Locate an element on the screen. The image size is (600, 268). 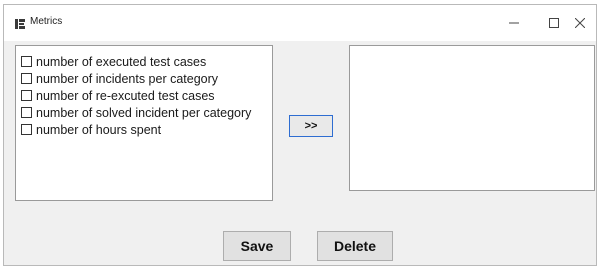
minimize-icon is located at coordinates (514, 23).